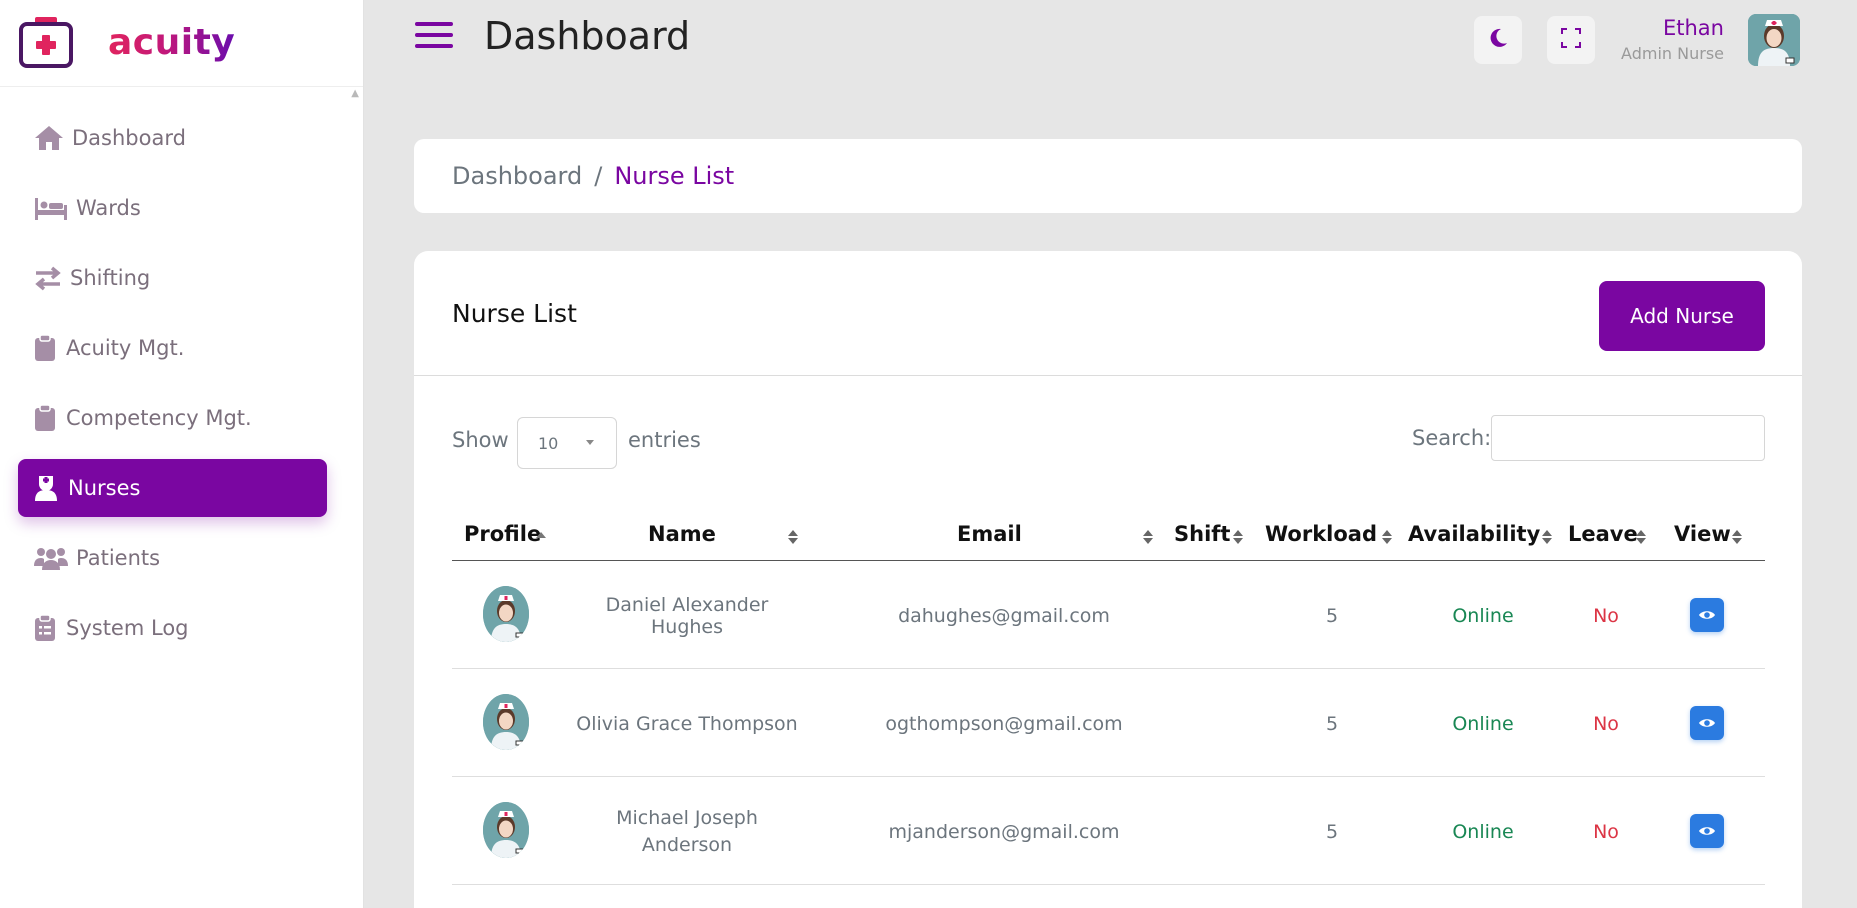  I want to click on column-header-availability: Availability, so click(1474, 533).